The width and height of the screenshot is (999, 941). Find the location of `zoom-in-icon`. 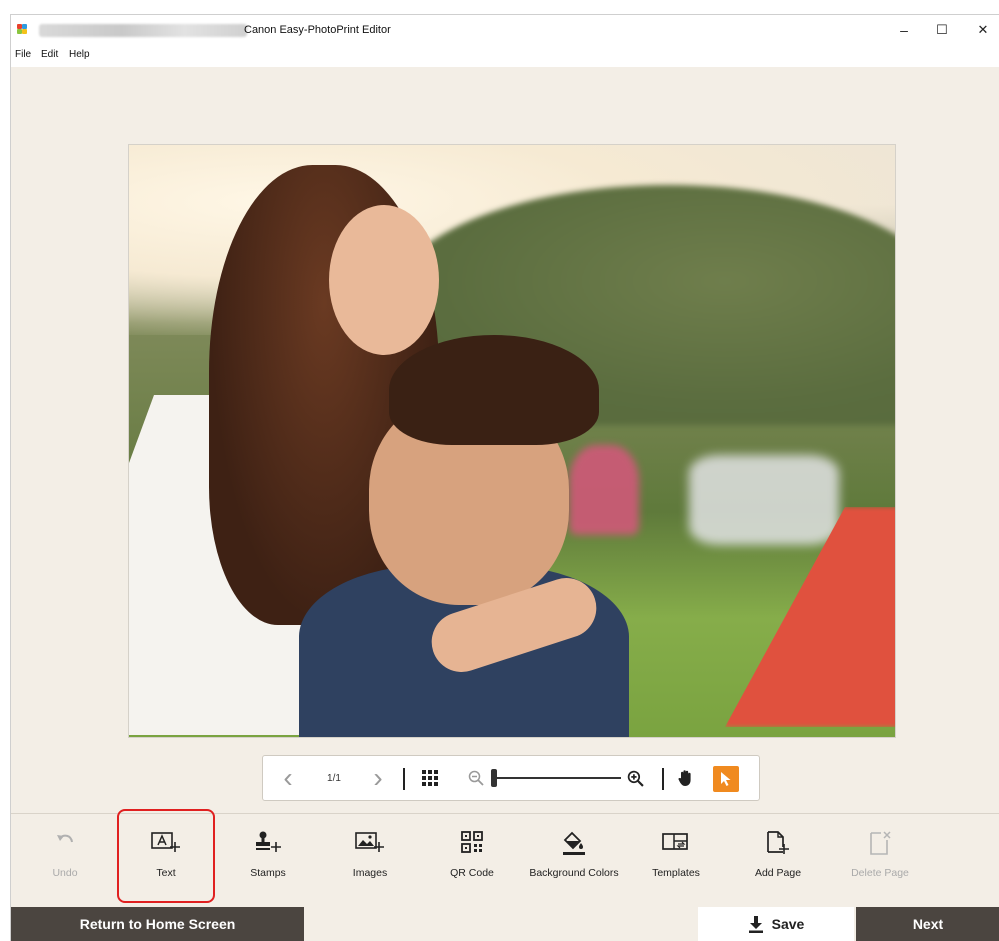

zoom-in-icon is located at coordinates (635, 778).